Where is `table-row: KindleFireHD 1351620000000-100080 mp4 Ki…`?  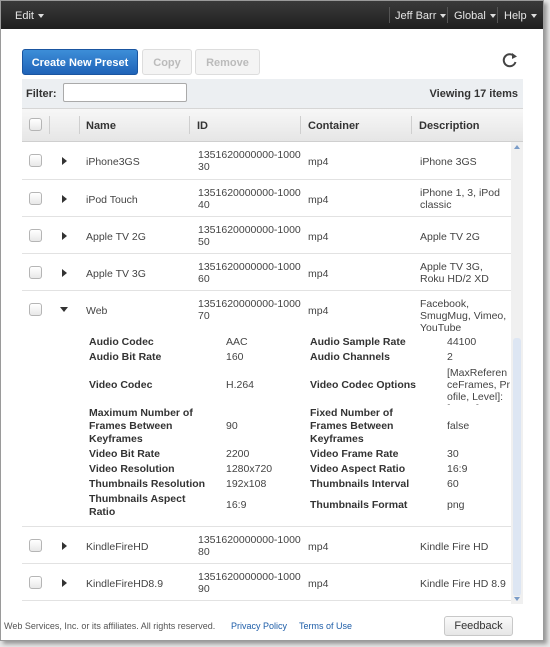
table-row: KindleFireHD 1351620000000-100080 mp4 Ki… is located at coordinates (266, 545).